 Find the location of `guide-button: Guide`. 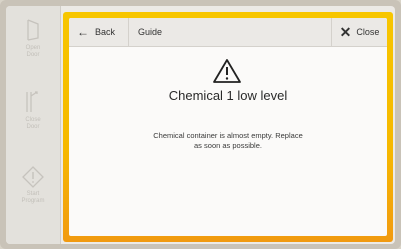

guide-button: Guide is located at coordinates (150, 32).